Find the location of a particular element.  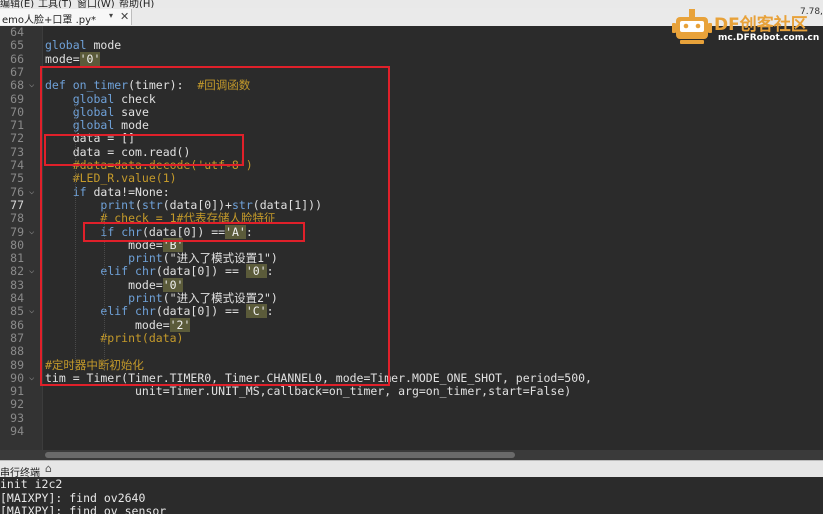

terminal-line: init i2c2 is located at coordinates (31, 484).